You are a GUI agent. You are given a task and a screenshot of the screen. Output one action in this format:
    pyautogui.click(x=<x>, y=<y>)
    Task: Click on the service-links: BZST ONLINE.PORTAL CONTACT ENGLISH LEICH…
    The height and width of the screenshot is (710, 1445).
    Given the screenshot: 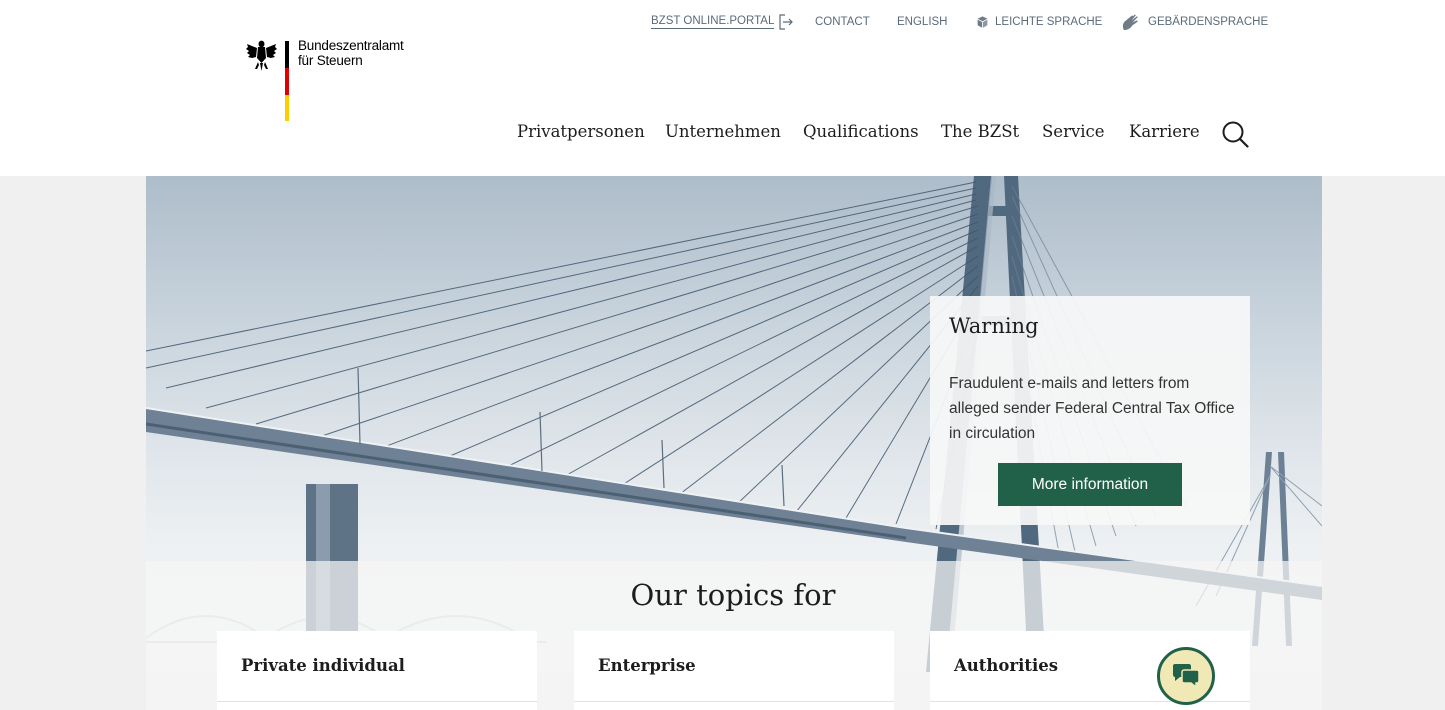 What is the action you would take?
    pyautogui.click(x=722, y=22)
    